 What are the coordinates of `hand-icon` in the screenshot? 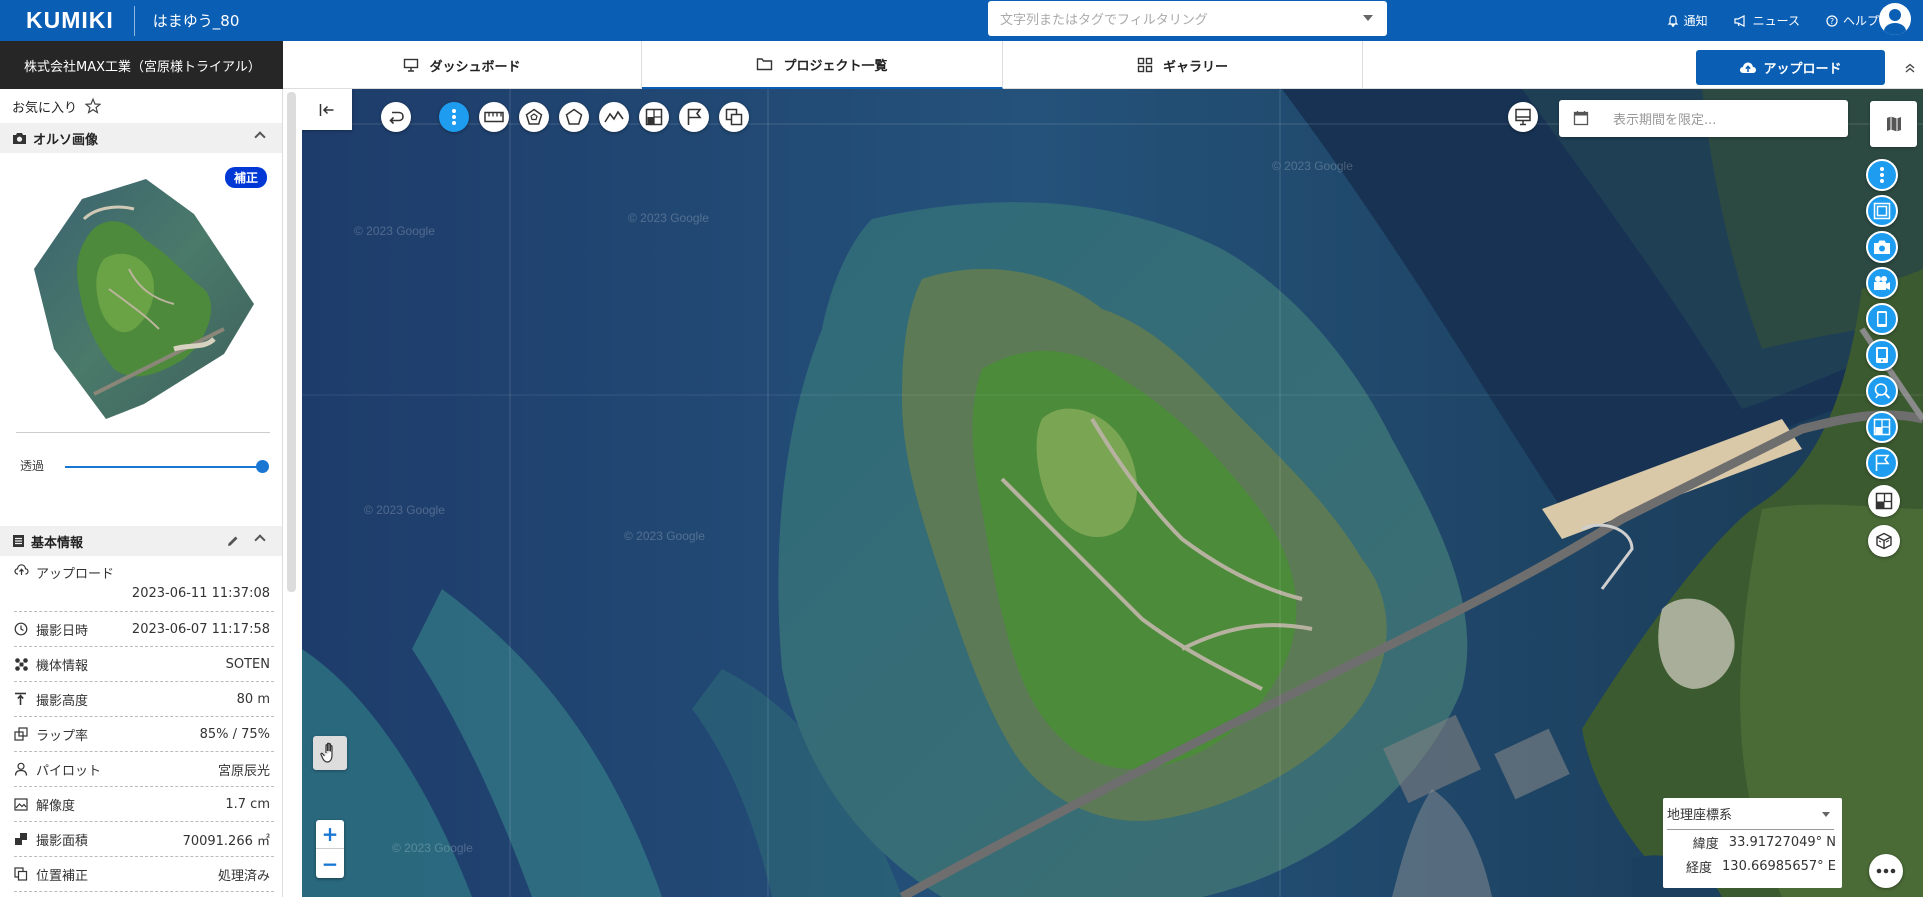 It's located at (326, 752).